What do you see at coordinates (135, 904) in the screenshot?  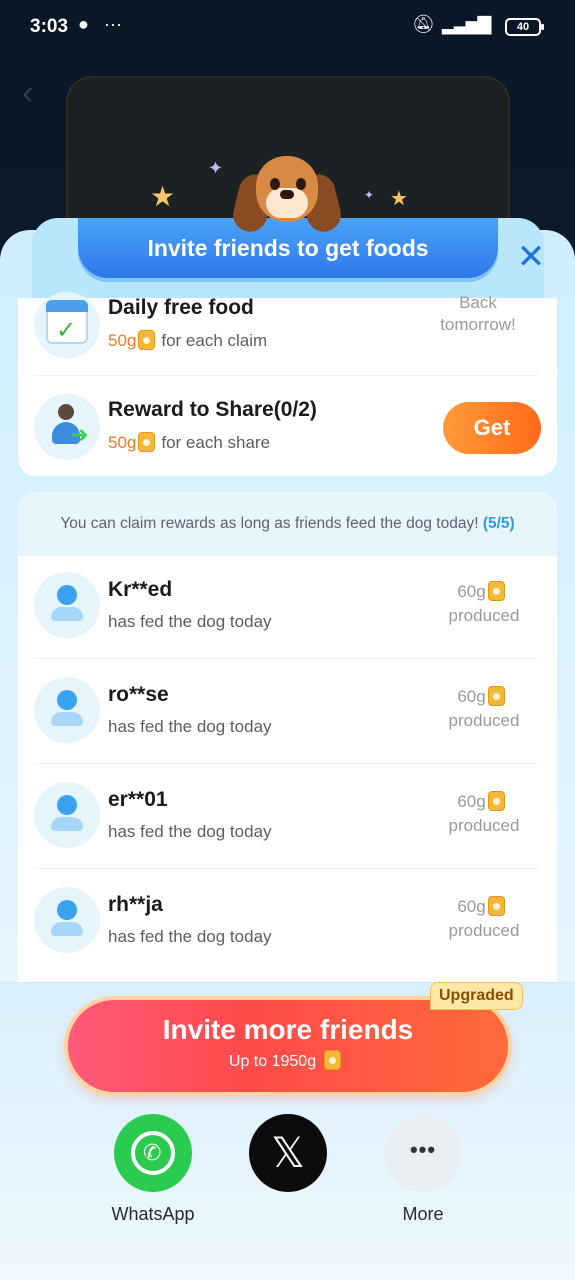 I see `friend-name: rh**ja` at bounding box center [135, 904].